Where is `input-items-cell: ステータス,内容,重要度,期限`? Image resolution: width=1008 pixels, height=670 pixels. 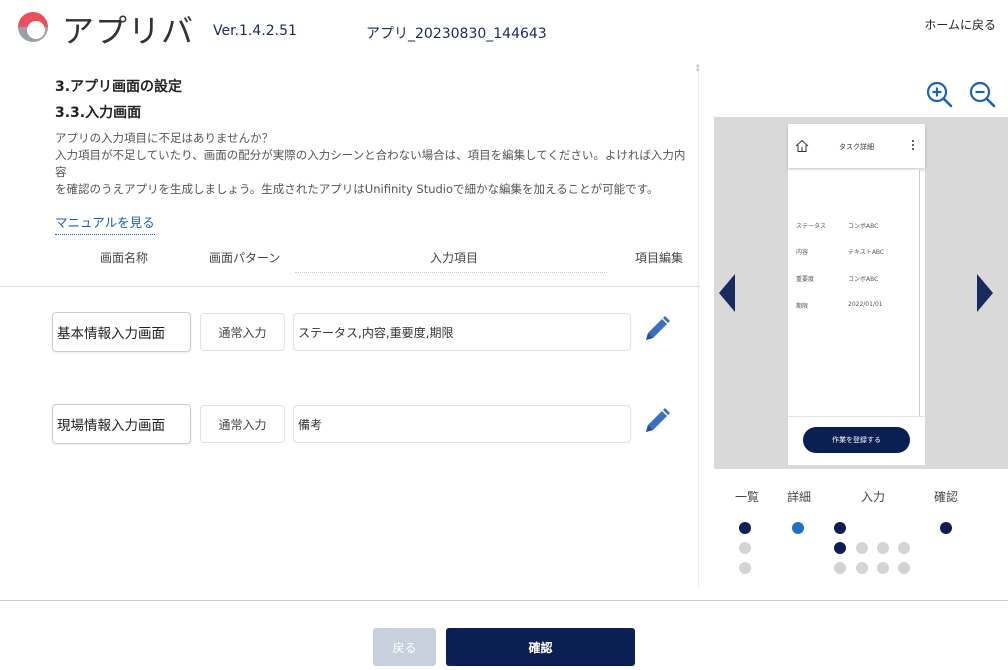
input-items-cell: ステータス,内容,重要度,期限 is located at coordinates (462, 332).